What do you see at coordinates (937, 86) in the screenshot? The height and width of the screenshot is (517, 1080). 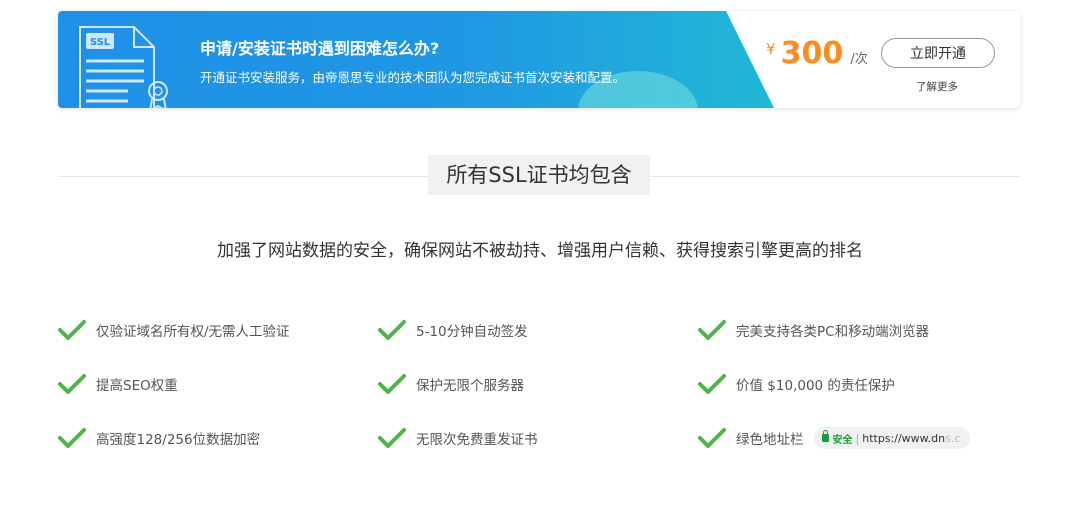 I see `learn-more-link: 了解更多` at bounding box center [937, 86].